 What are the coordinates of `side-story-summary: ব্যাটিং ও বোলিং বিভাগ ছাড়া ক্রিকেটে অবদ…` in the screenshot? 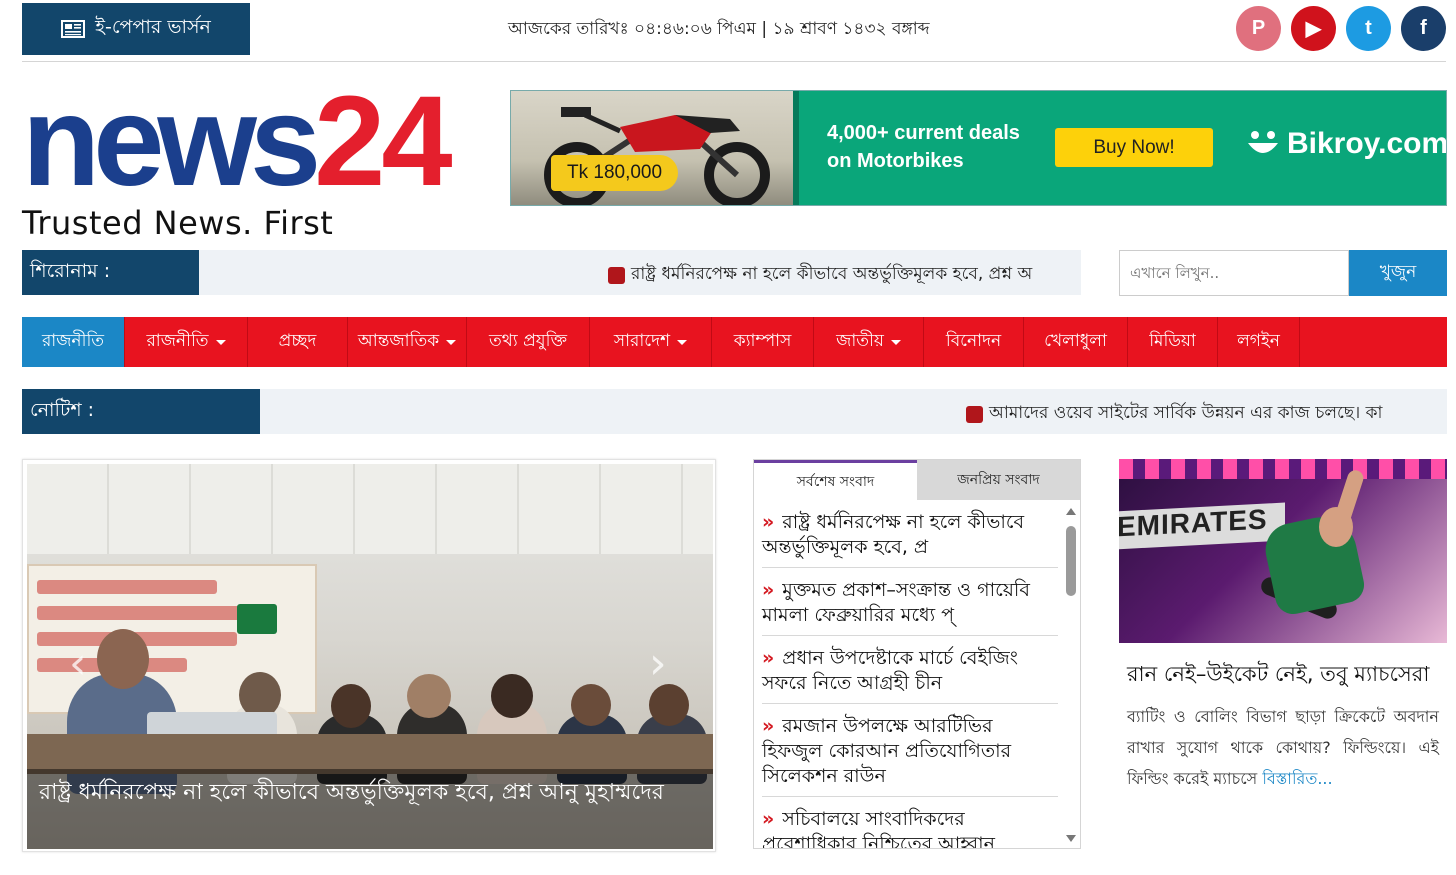 It's located at (1283, 747).